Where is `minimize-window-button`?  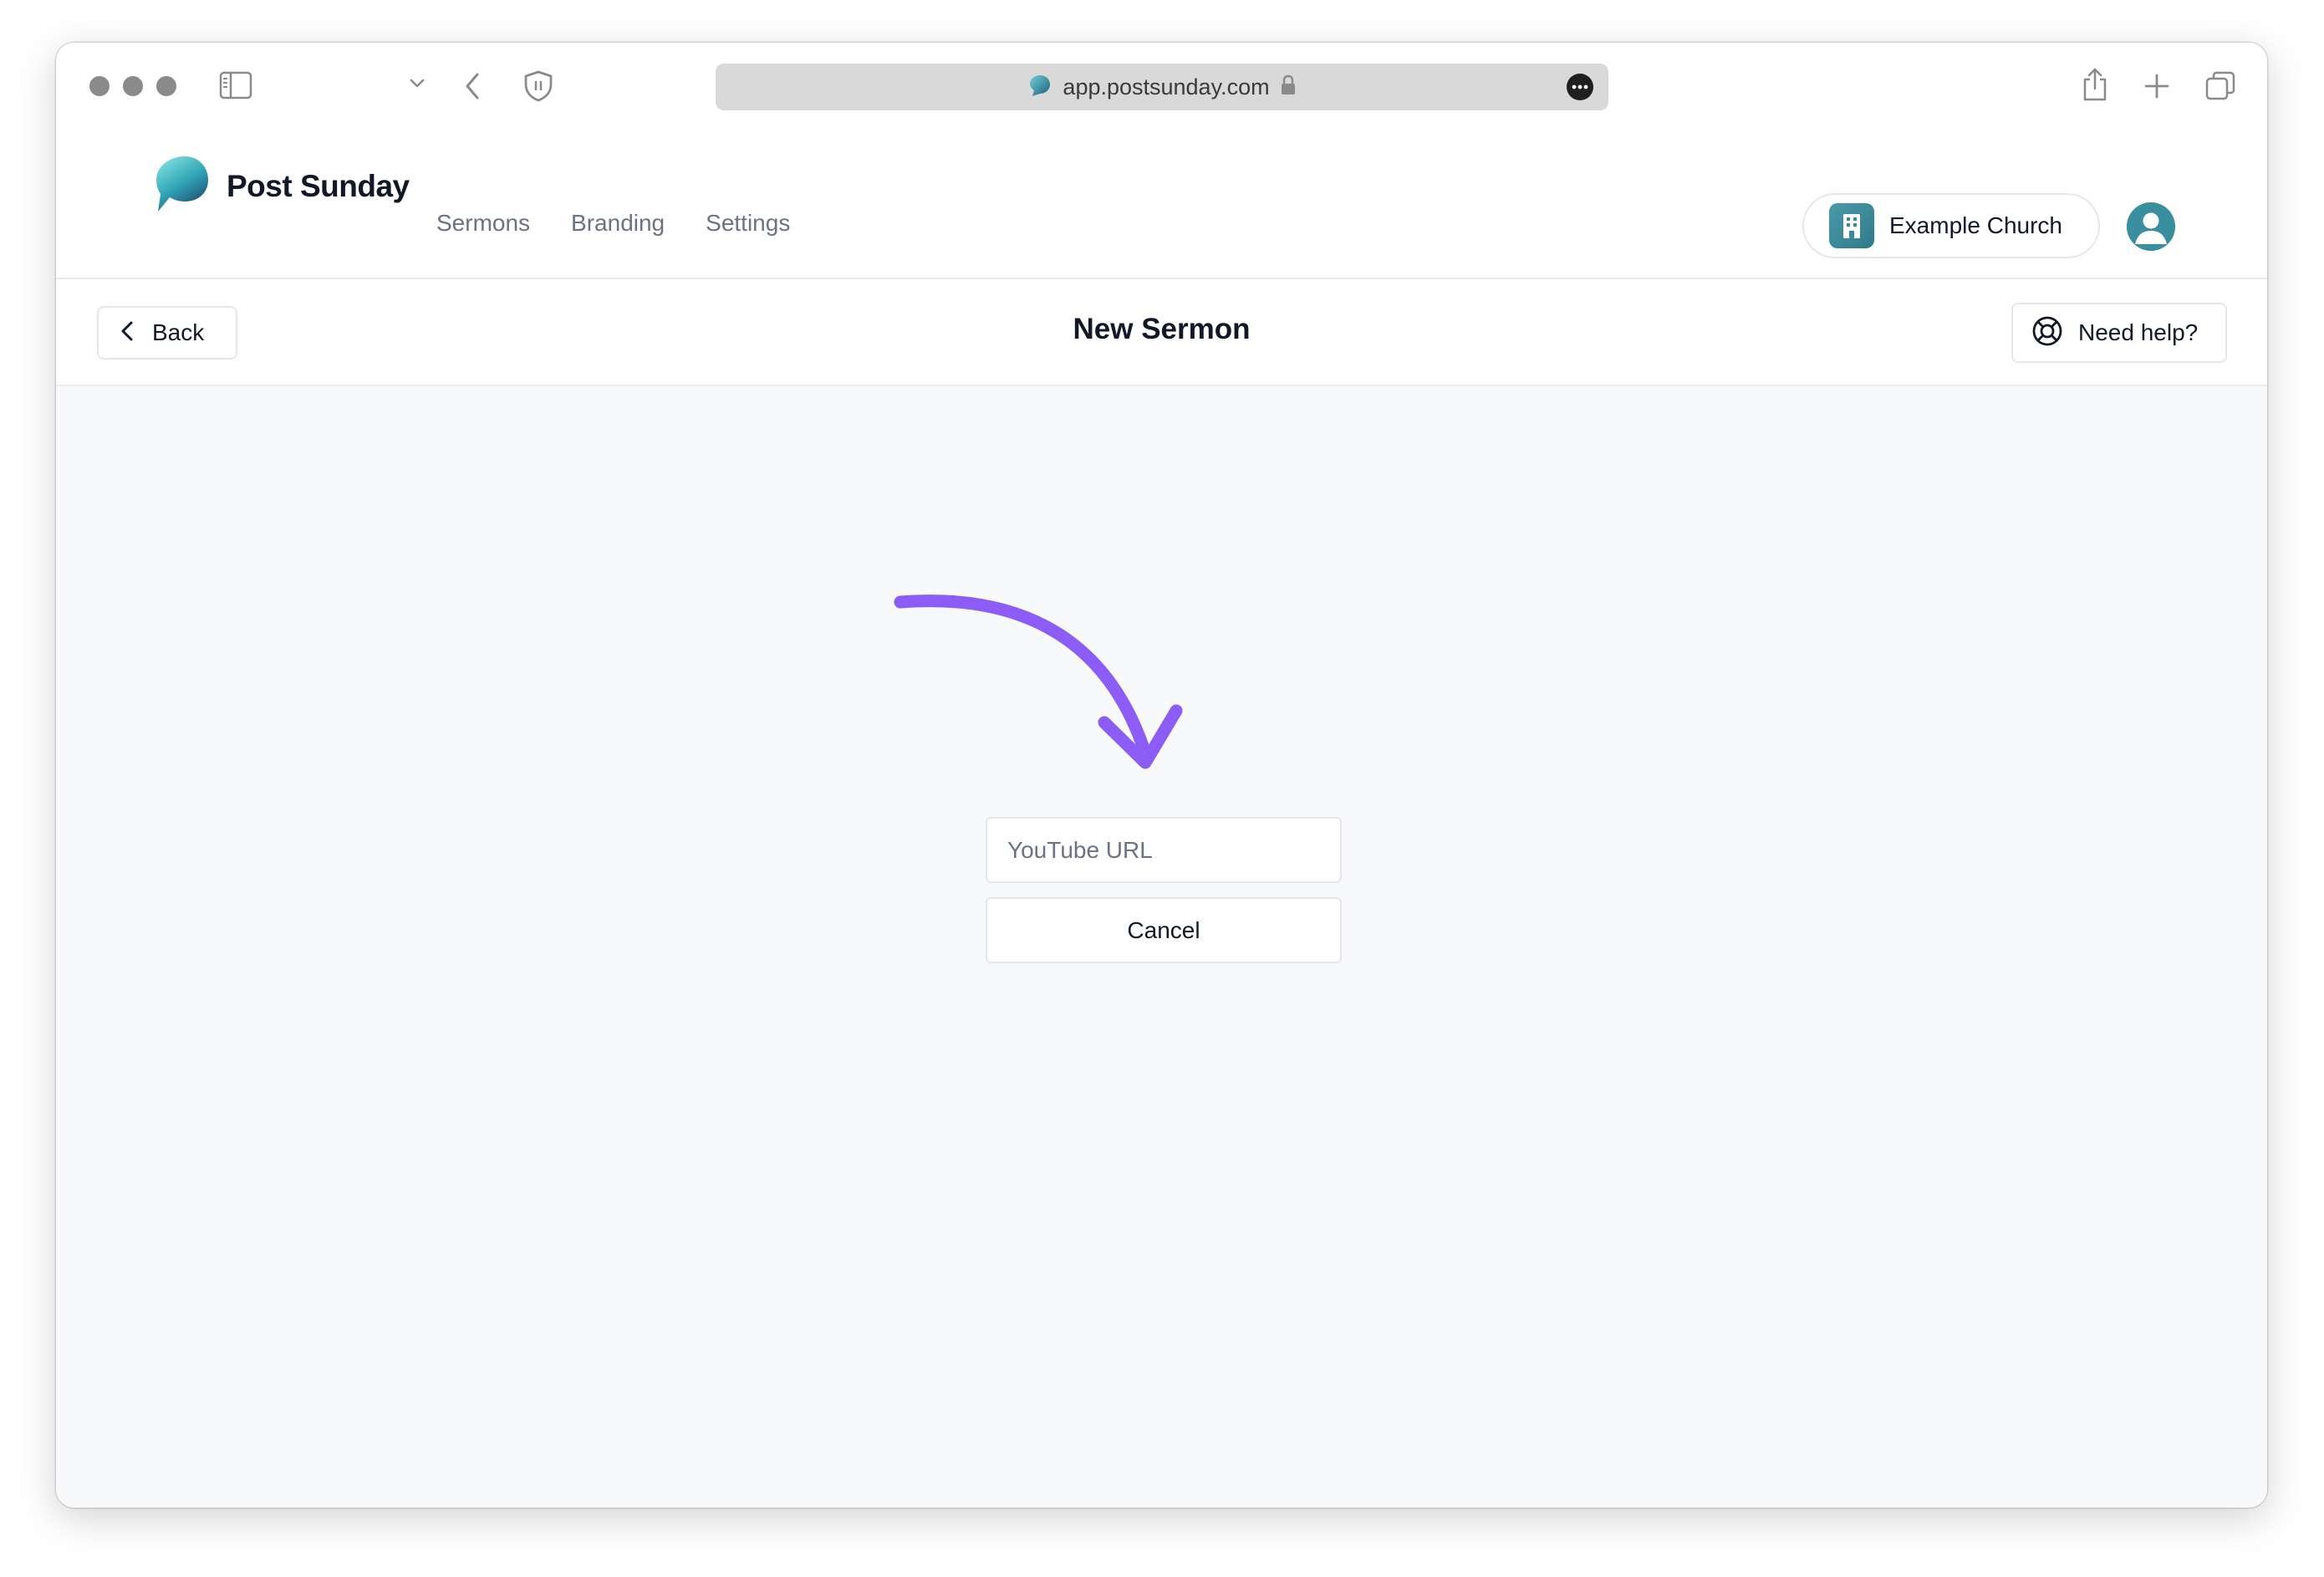
minimize-window-button is located at coordinates (133, 86).